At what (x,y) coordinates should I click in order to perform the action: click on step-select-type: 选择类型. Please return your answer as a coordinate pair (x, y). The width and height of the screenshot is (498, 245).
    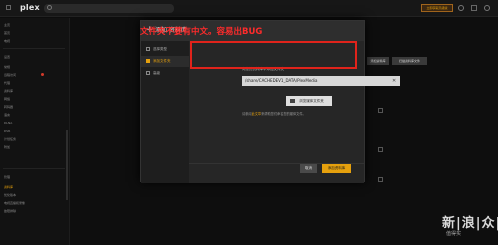
    Looking at the image, I should click on (165, 49).